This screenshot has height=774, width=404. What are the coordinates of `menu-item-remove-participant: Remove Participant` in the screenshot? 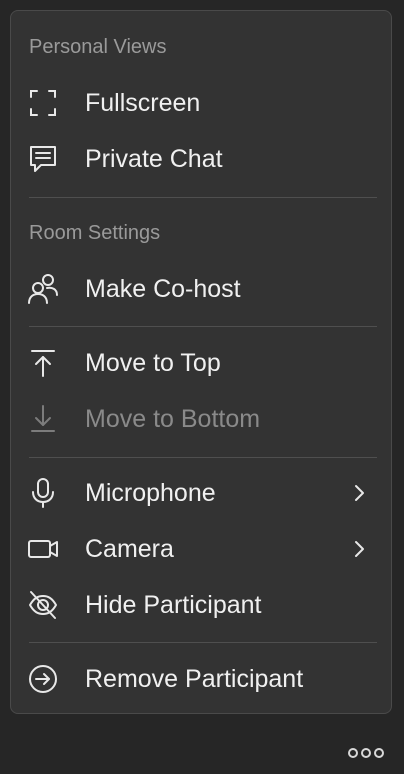 It's located at (201, 679).